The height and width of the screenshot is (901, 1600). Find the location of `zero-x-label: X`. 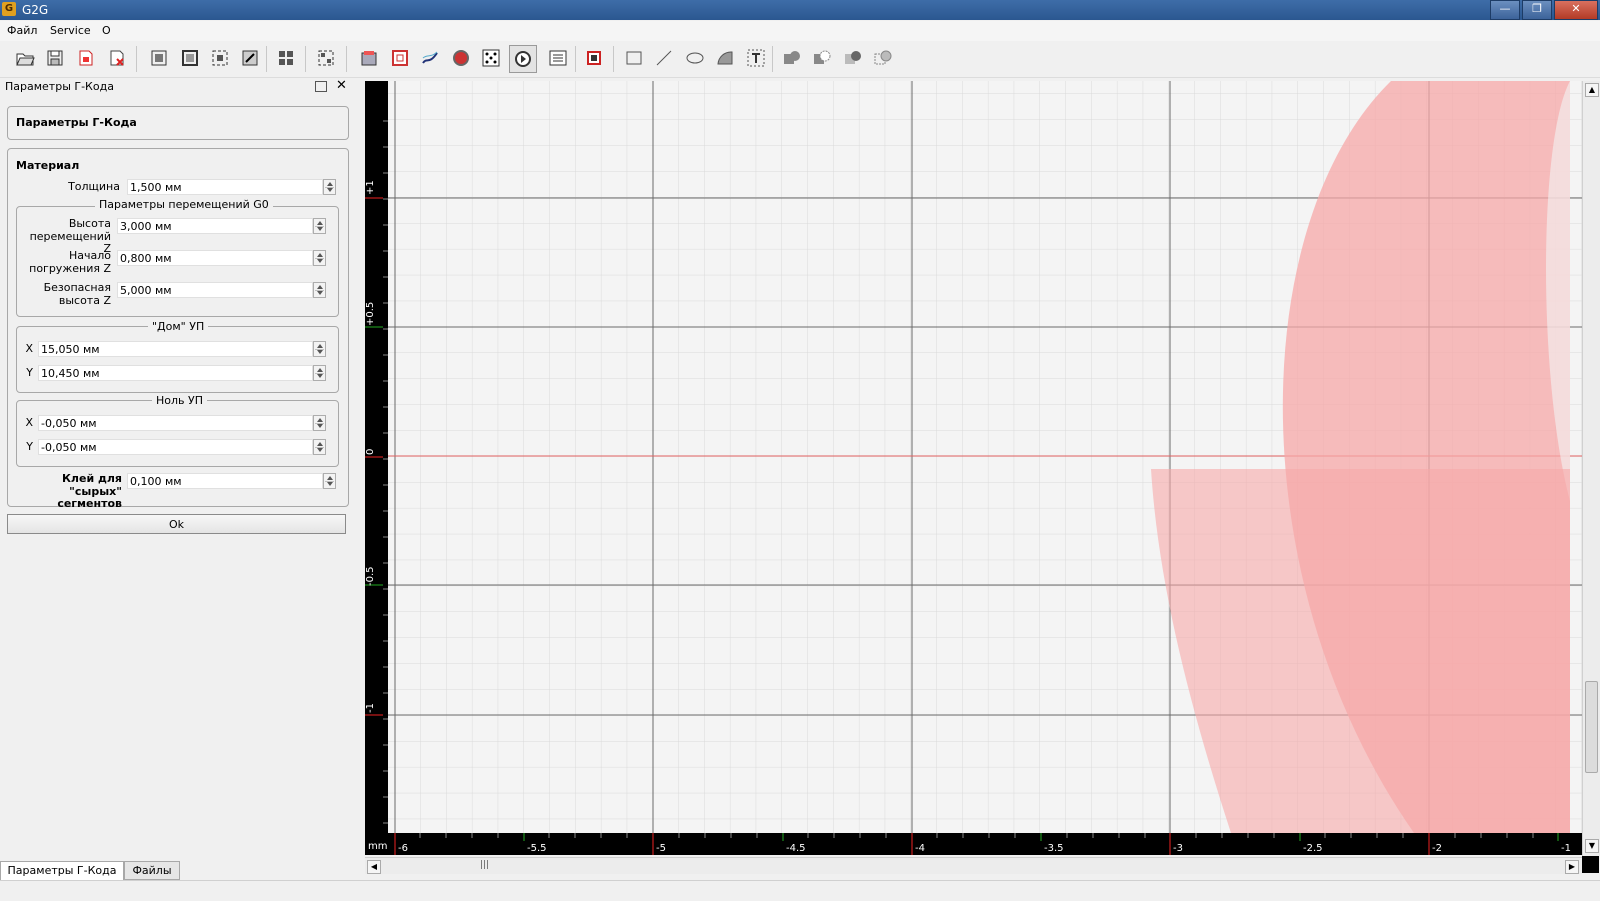

zero-x-label: X is located at coordinates (29, 422).